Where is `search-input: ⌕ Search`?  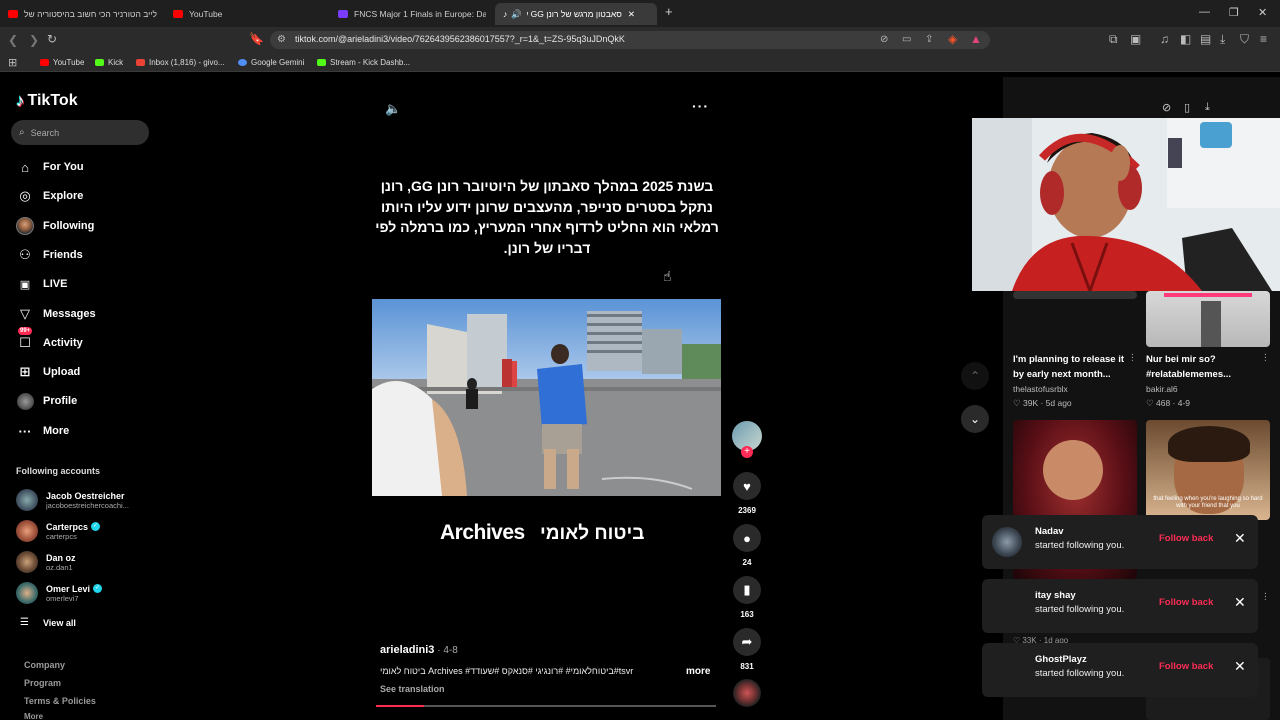 search-input: ⌕ Search is located at coordinates (80, 132).